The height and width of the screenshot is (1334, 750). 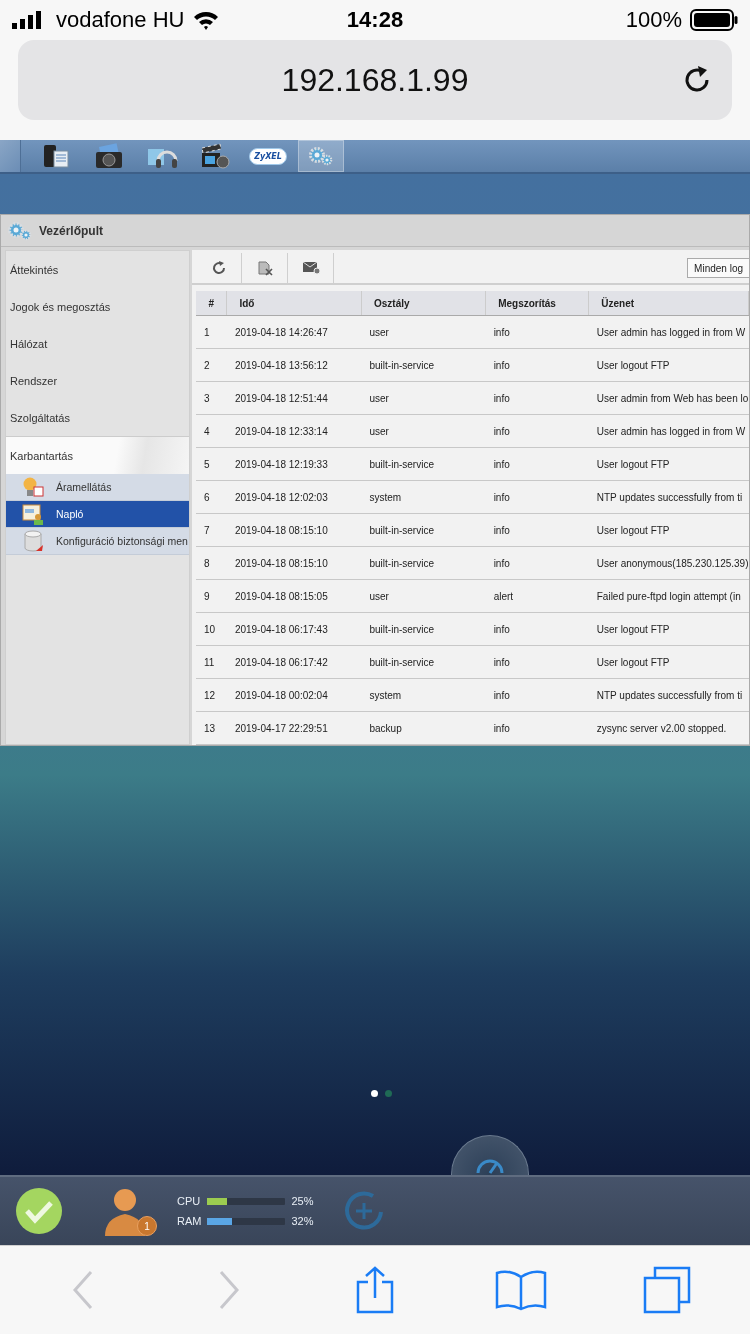 What do you see at coordinates (211, 662) in the screenshot?
I see `table-cell: 11` at bounding box center [211, 662].